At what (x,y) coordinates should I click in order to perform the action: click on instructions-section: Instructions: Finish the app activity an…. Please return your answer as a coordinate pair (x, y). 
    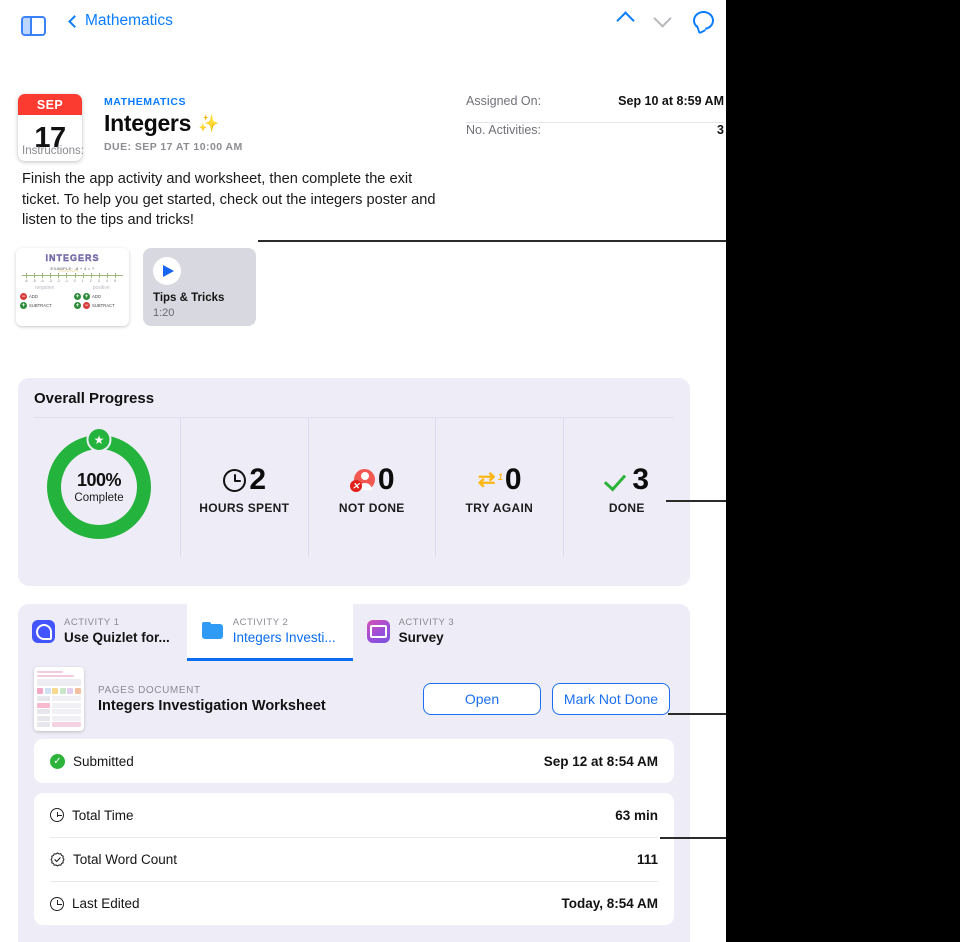
    Looking at the image, I should click on (232, 188).